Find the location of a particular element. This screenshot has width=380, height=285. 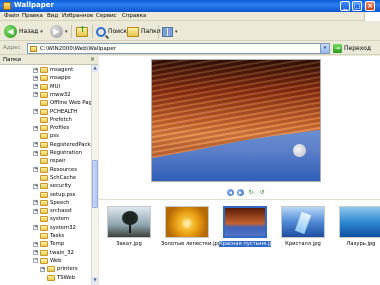

thumbnail-item: Кристалл.jpg is located at coordinates (303, 226).